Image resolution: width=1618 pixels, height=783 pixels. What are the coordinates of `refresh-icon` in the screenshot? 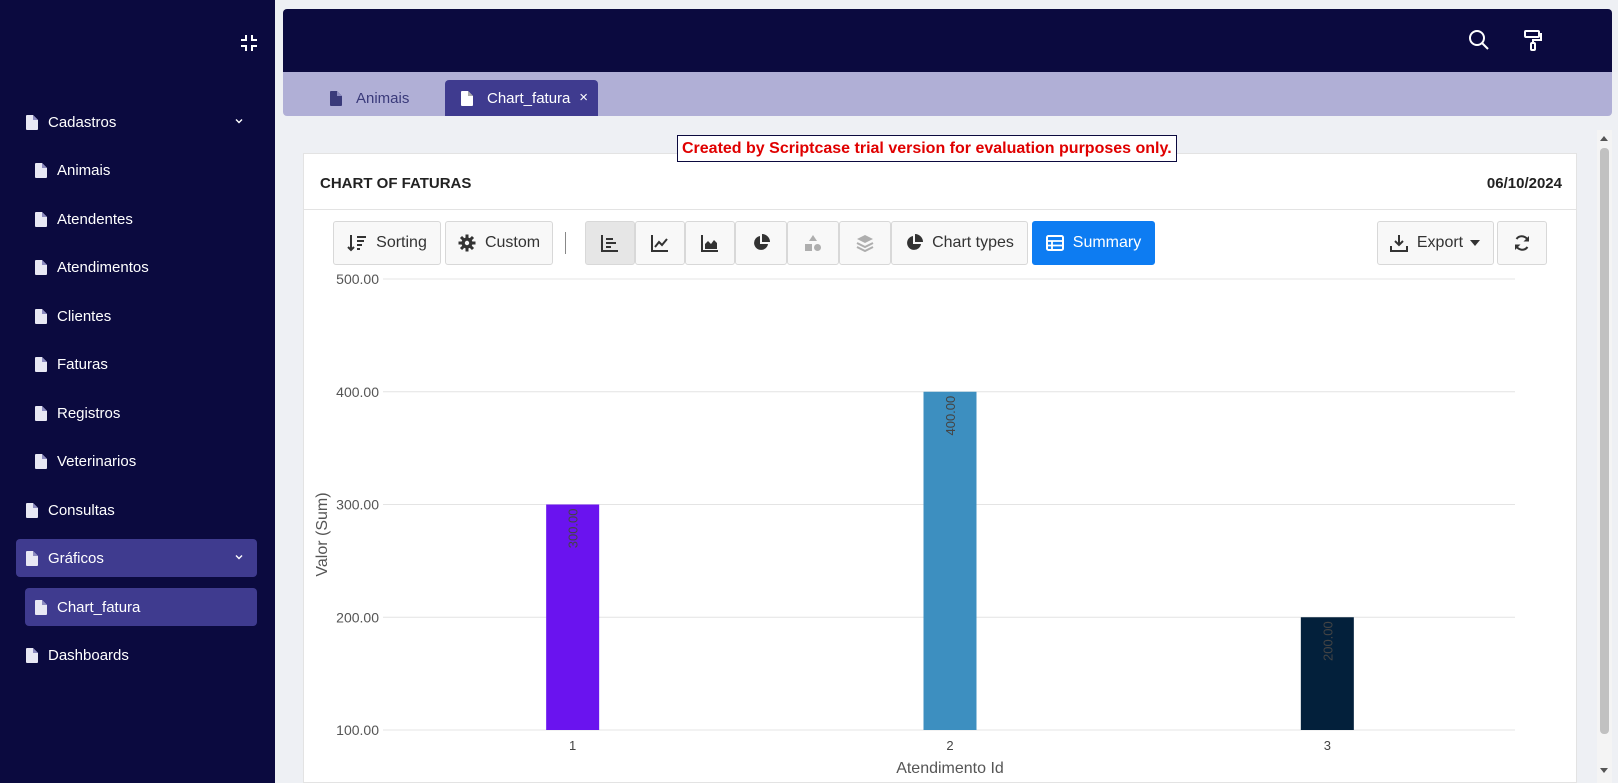 It's located at (1522, 243).